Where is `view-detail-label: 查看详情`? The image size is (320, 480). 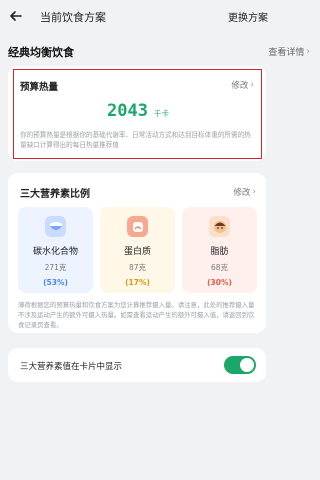
view-detail-label: 查看详情 is located at coordinates (286, 53).